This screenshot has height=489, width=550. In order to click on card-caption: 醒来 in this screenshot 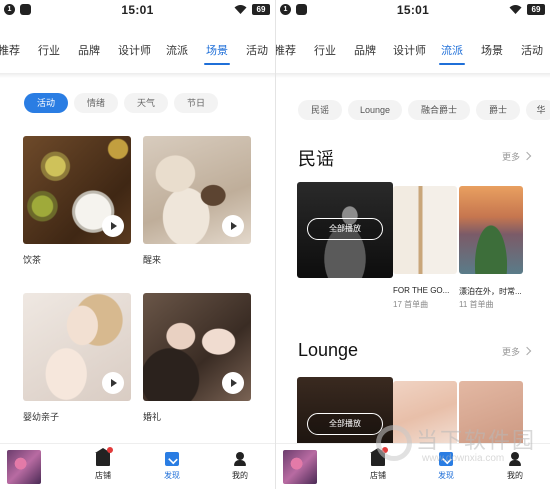, I will do `click(152, 260)`.